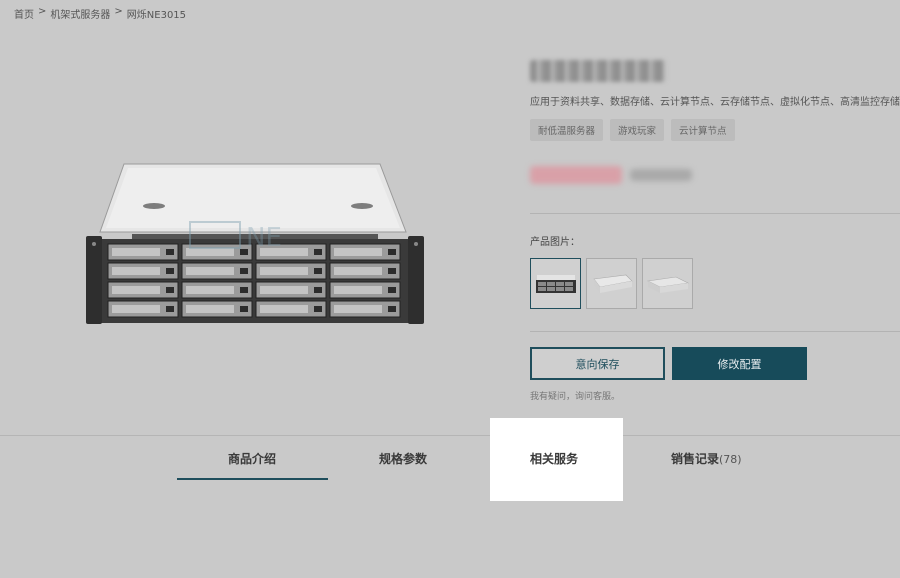  What do you see at coordinates (575, 395) in the screenshot?
I see `help-text: 我有疑问，询问客服。` at bounding box center [575, 395].